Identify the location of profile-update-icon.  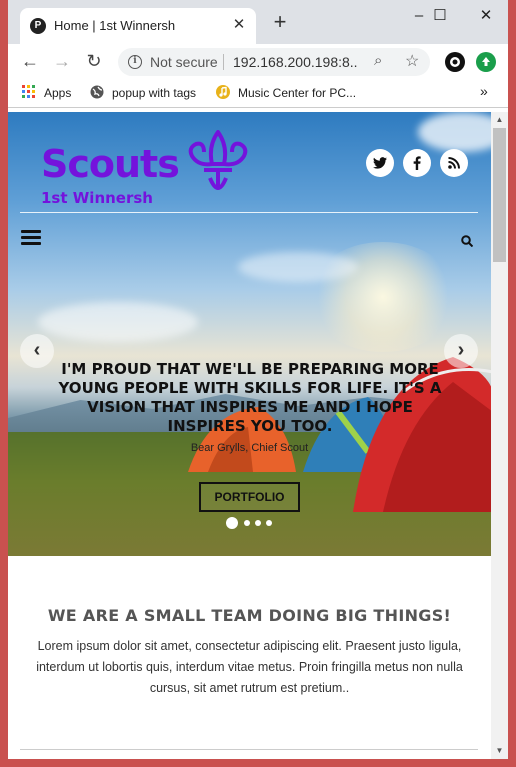
(486, 62).